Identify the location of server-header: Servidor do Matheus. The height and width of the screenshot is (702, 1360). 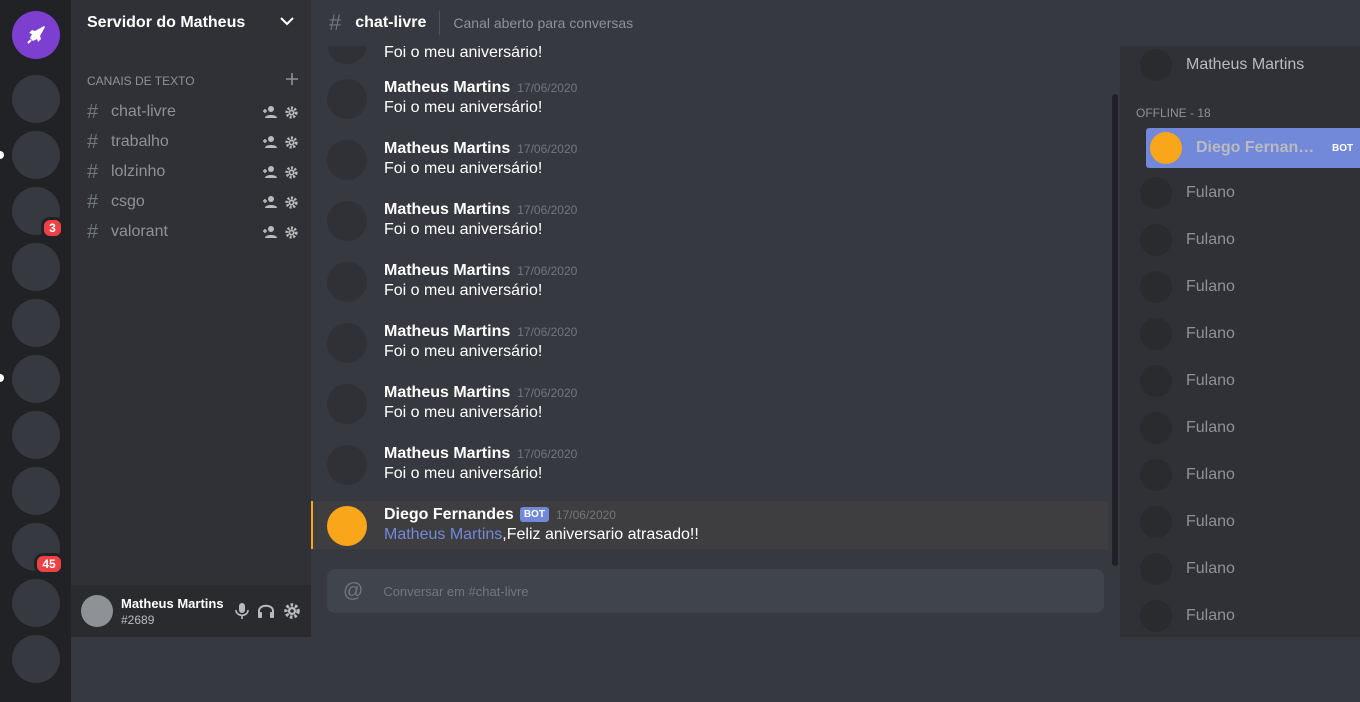
(191, 23).